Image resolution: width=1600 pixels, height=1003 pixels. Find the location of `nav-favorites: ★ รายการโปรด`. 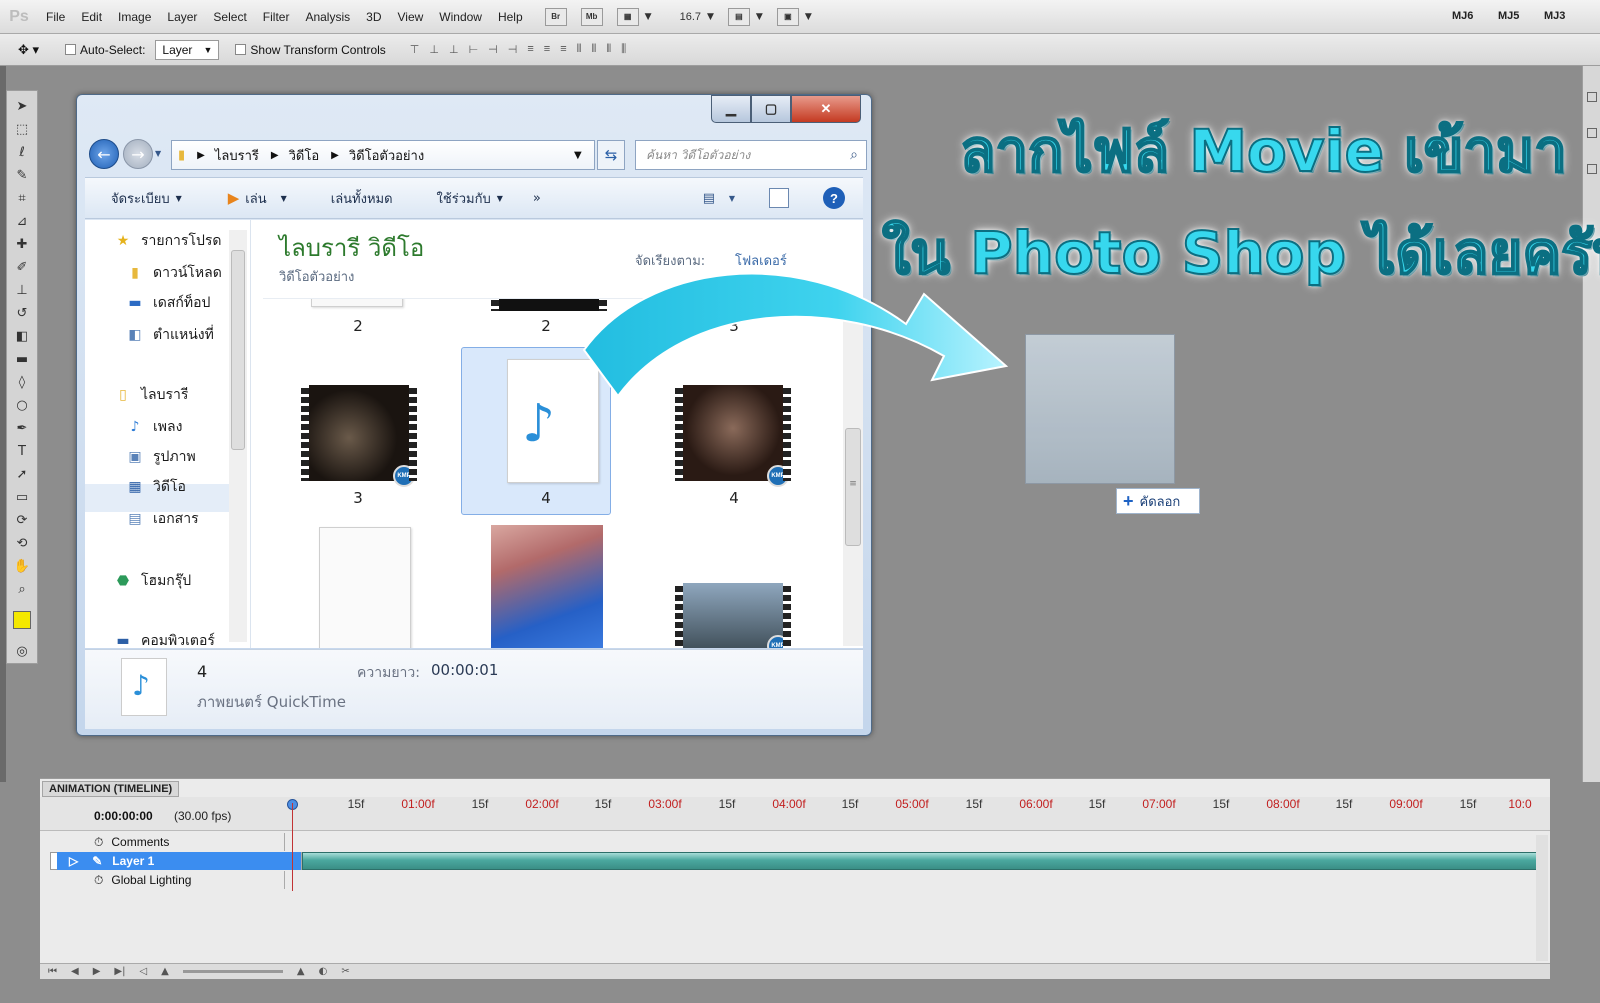

nav-favorites: ★ รายการโปรด is located at coordinates (167, 241).